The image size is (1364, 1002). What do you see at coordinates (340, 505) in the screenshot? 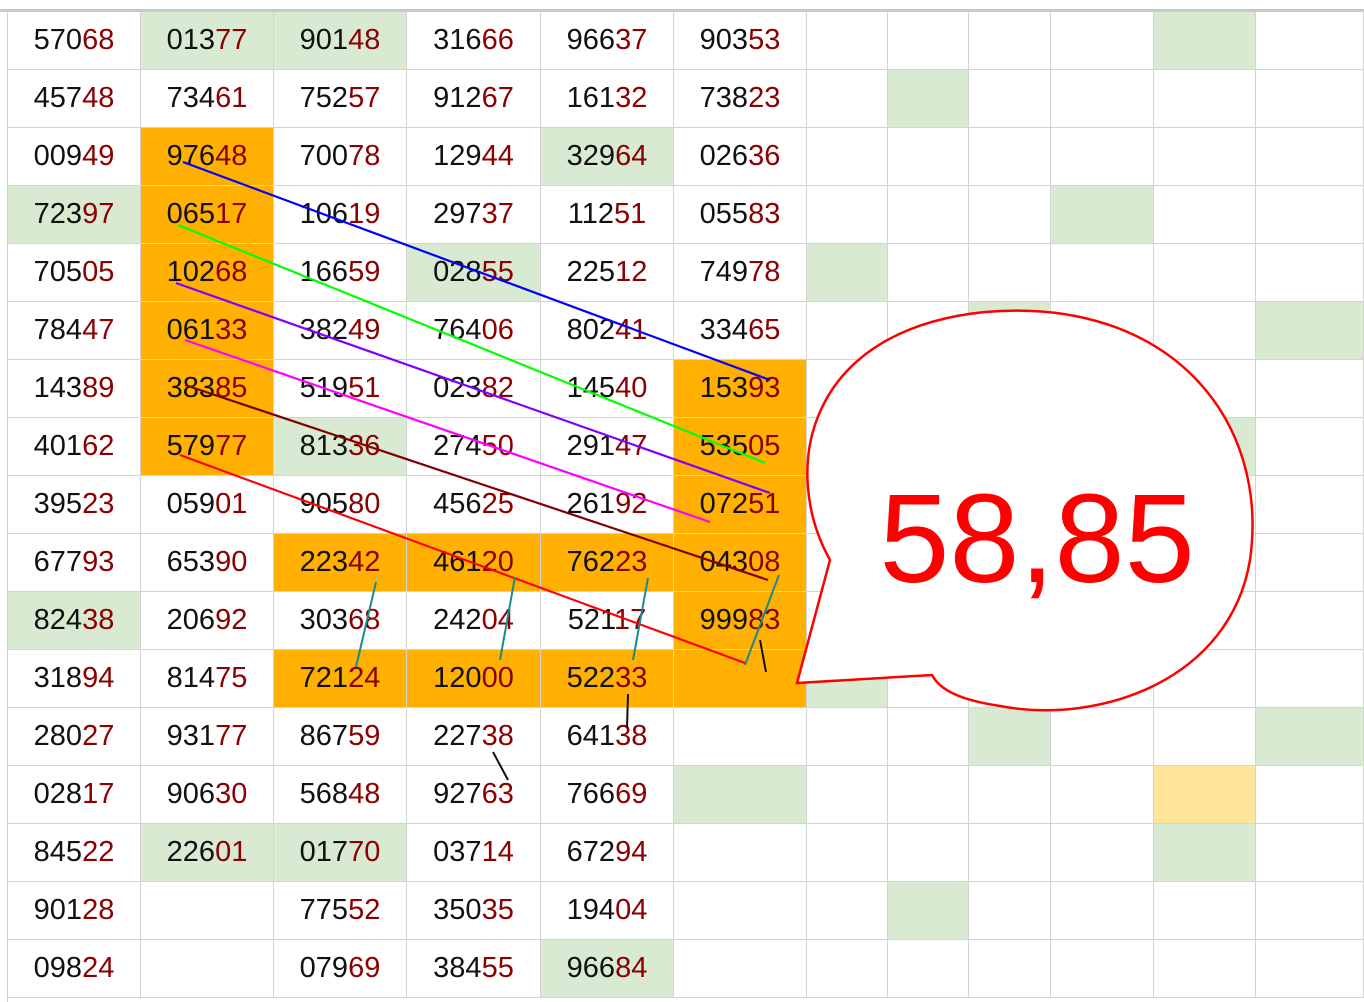
I see `number-cell: 90580` at bounding box center [340, 505].